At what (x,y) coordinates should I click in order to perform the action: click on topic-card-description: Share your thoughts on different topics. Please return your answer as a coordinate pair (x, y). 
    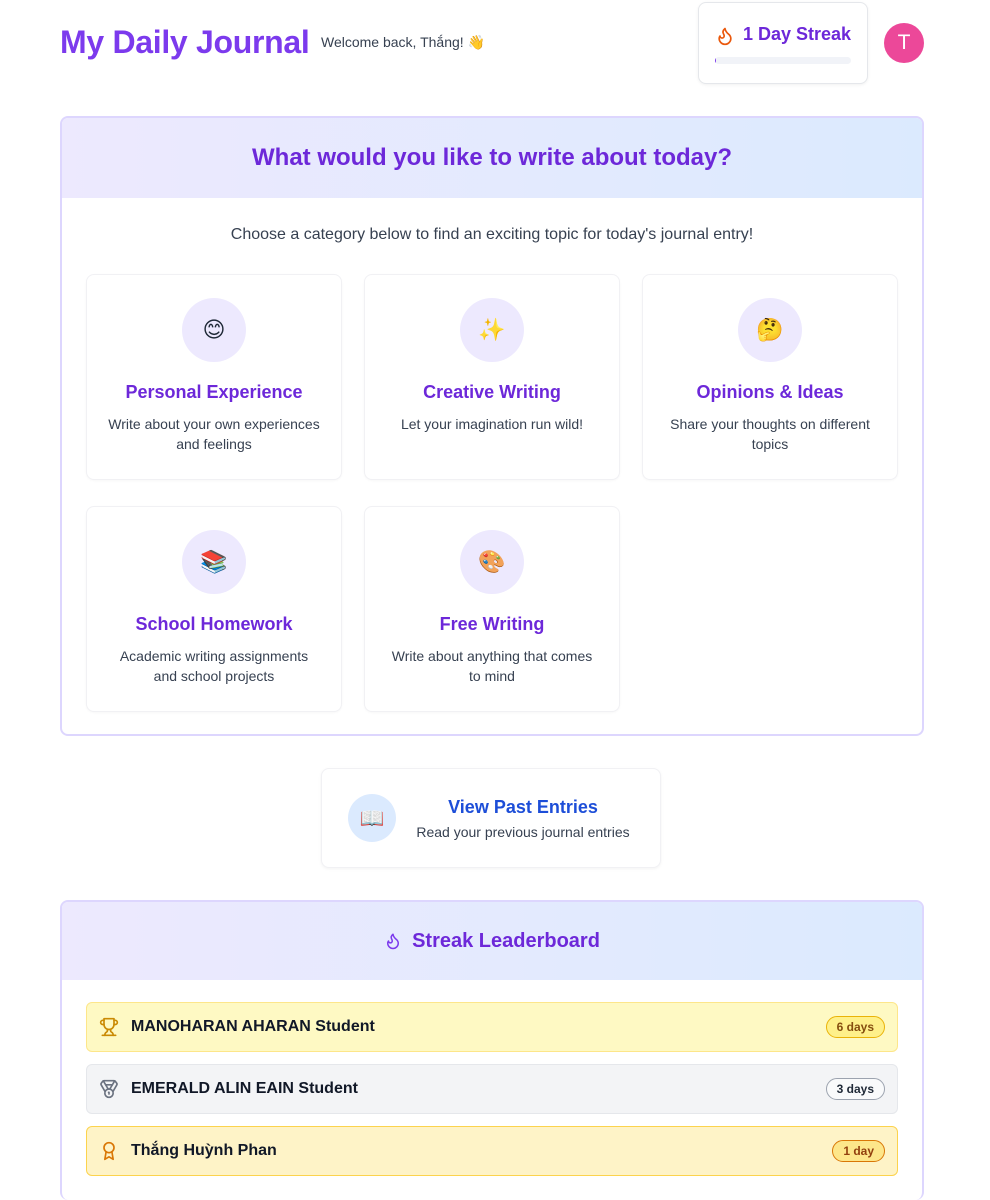
    Looking at the image, I should click on (770, 434).